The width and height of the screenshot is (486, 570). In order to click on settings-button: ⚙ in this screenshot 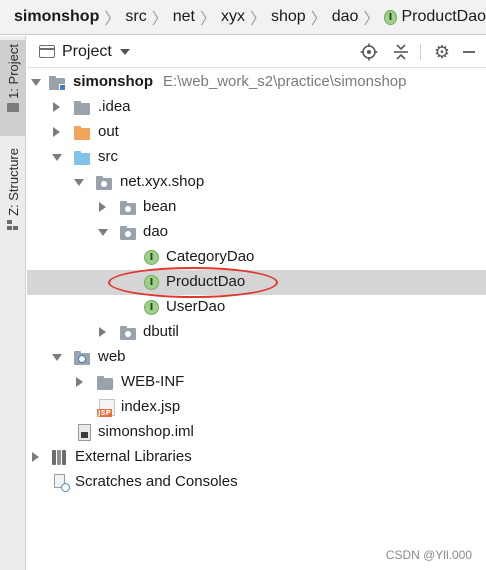, I will do `click(442, 52)`.